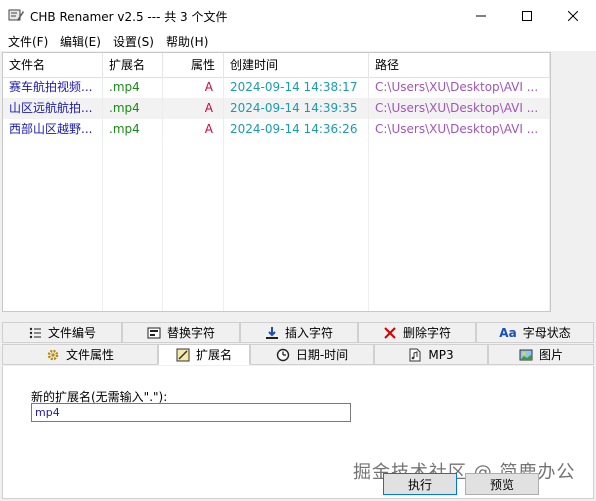 The image size is (596, 501). I want to click on execute-button: 执行, so click(420, 484).